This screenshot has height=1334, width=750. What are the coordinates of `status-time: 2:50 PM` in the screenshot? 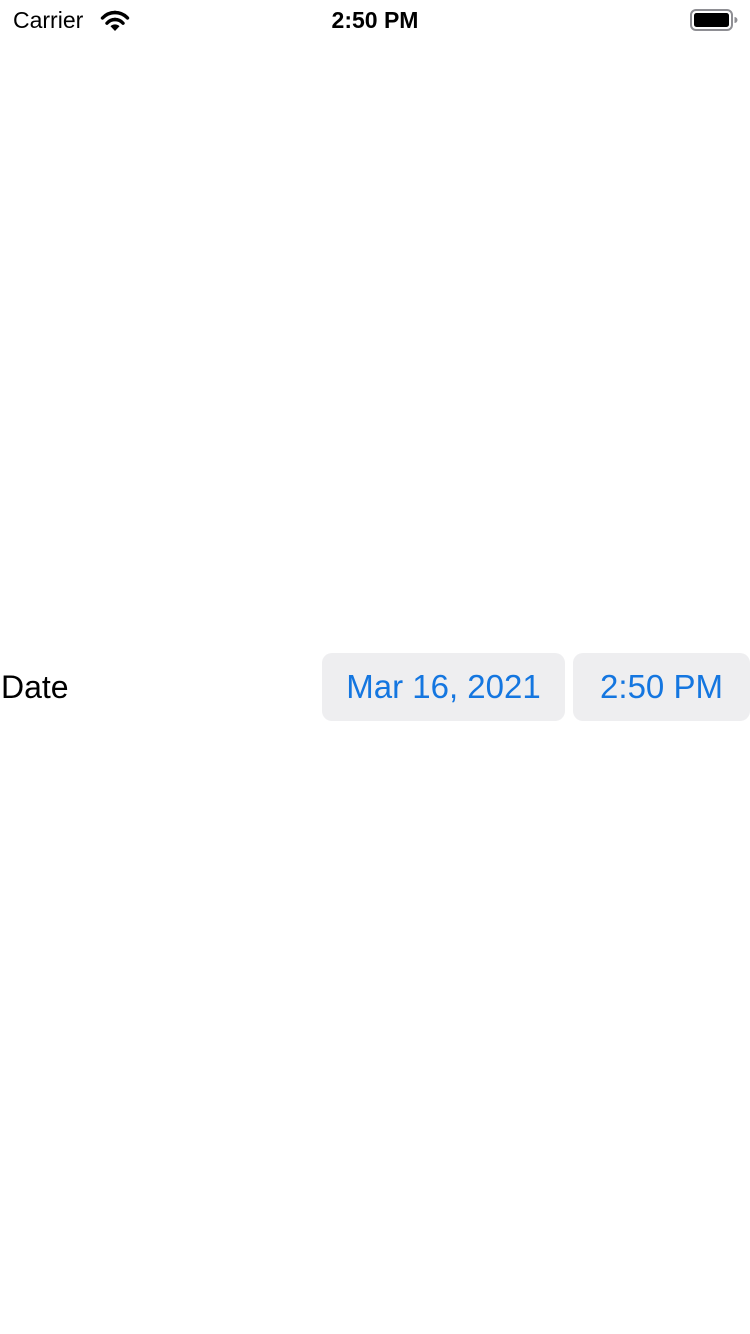 It's located at (375, 20).